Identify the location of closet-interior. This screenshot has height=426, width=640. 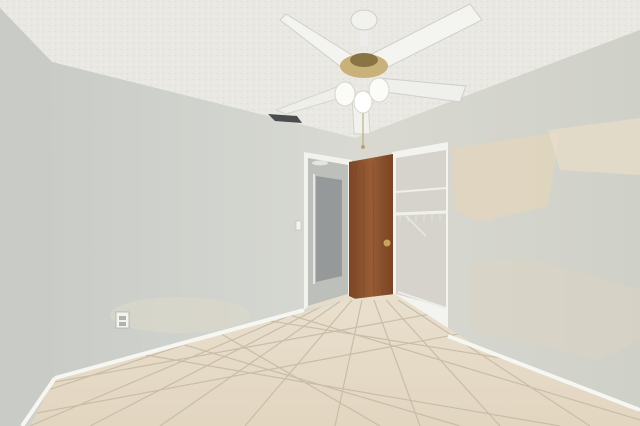
(421, 229).